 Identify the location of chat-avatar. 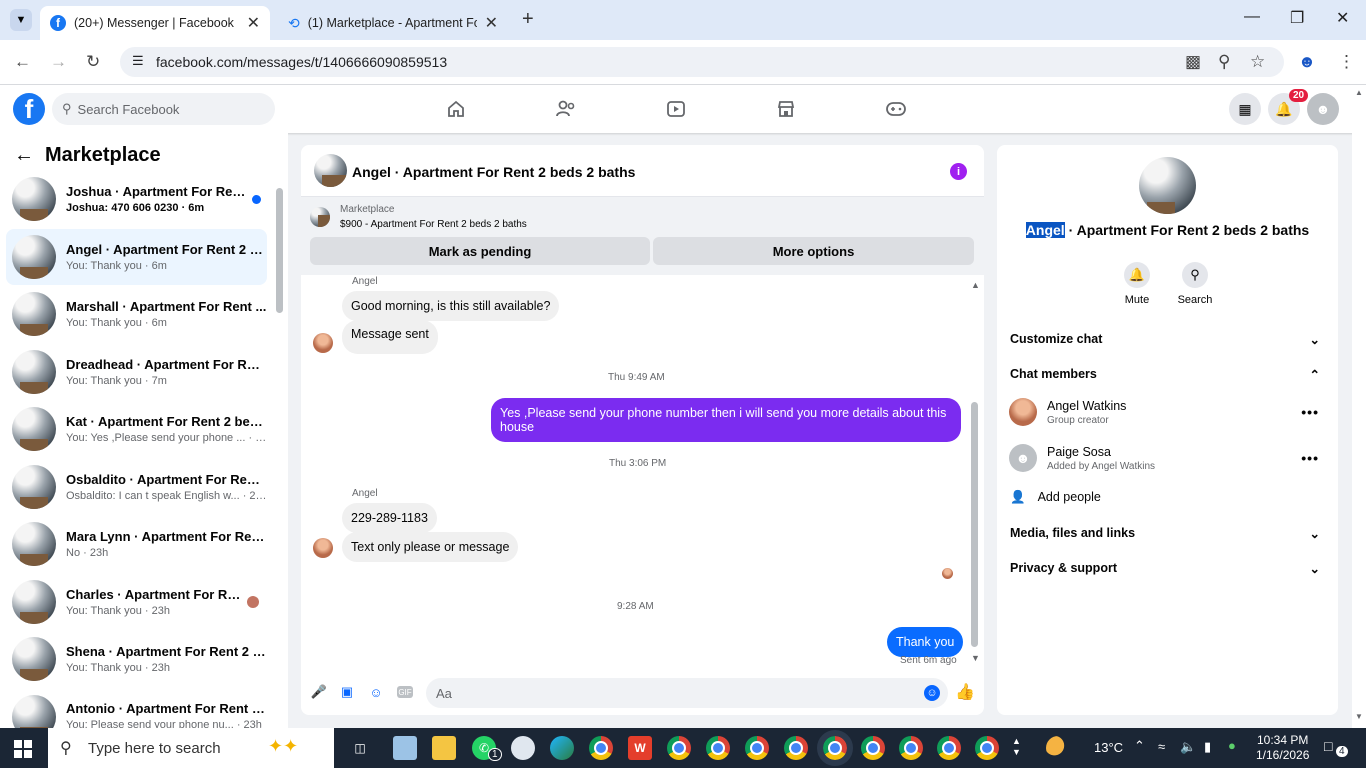
(330, 170).